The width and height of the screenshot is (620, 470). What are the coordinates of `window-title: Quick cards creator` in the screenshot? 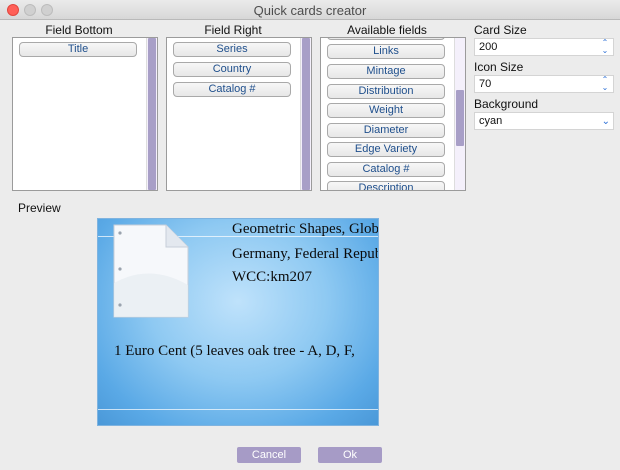 It's located at (310, 10).